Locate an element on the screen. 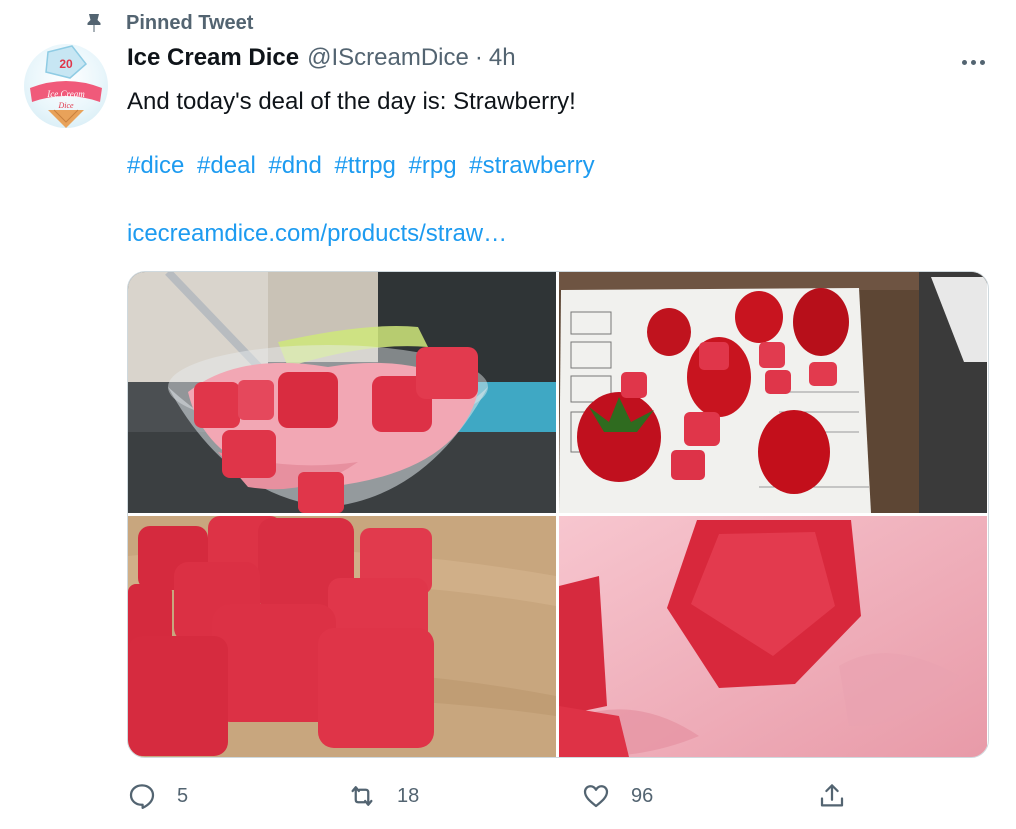  photo-d20-closeup is located at coordinates (773, 636).